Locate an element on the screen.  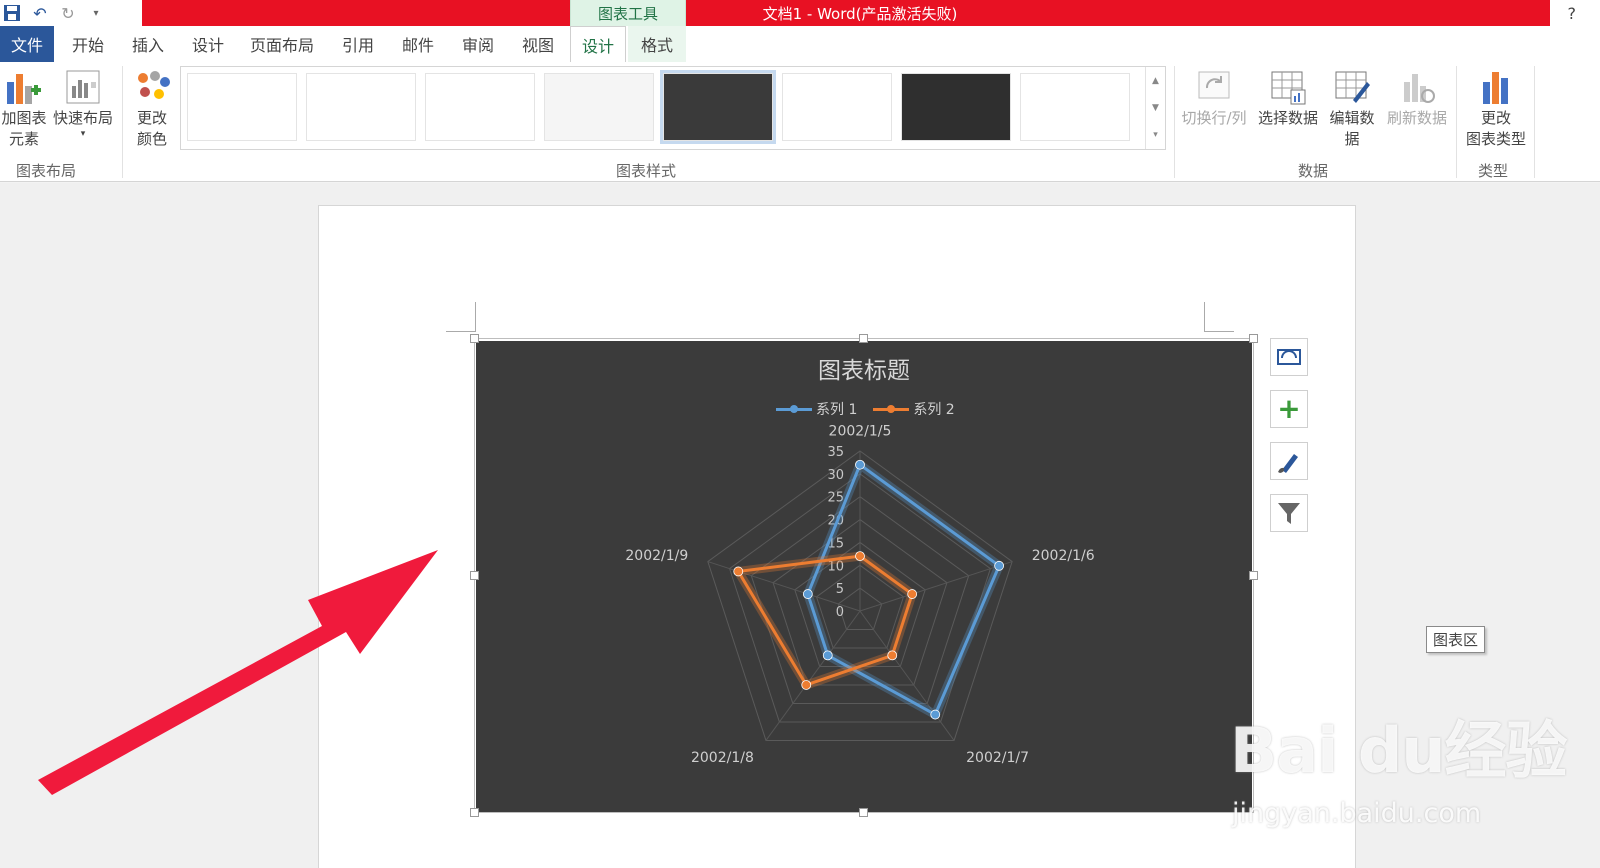
chart-styles-button is located at coordinates (1289, 461).